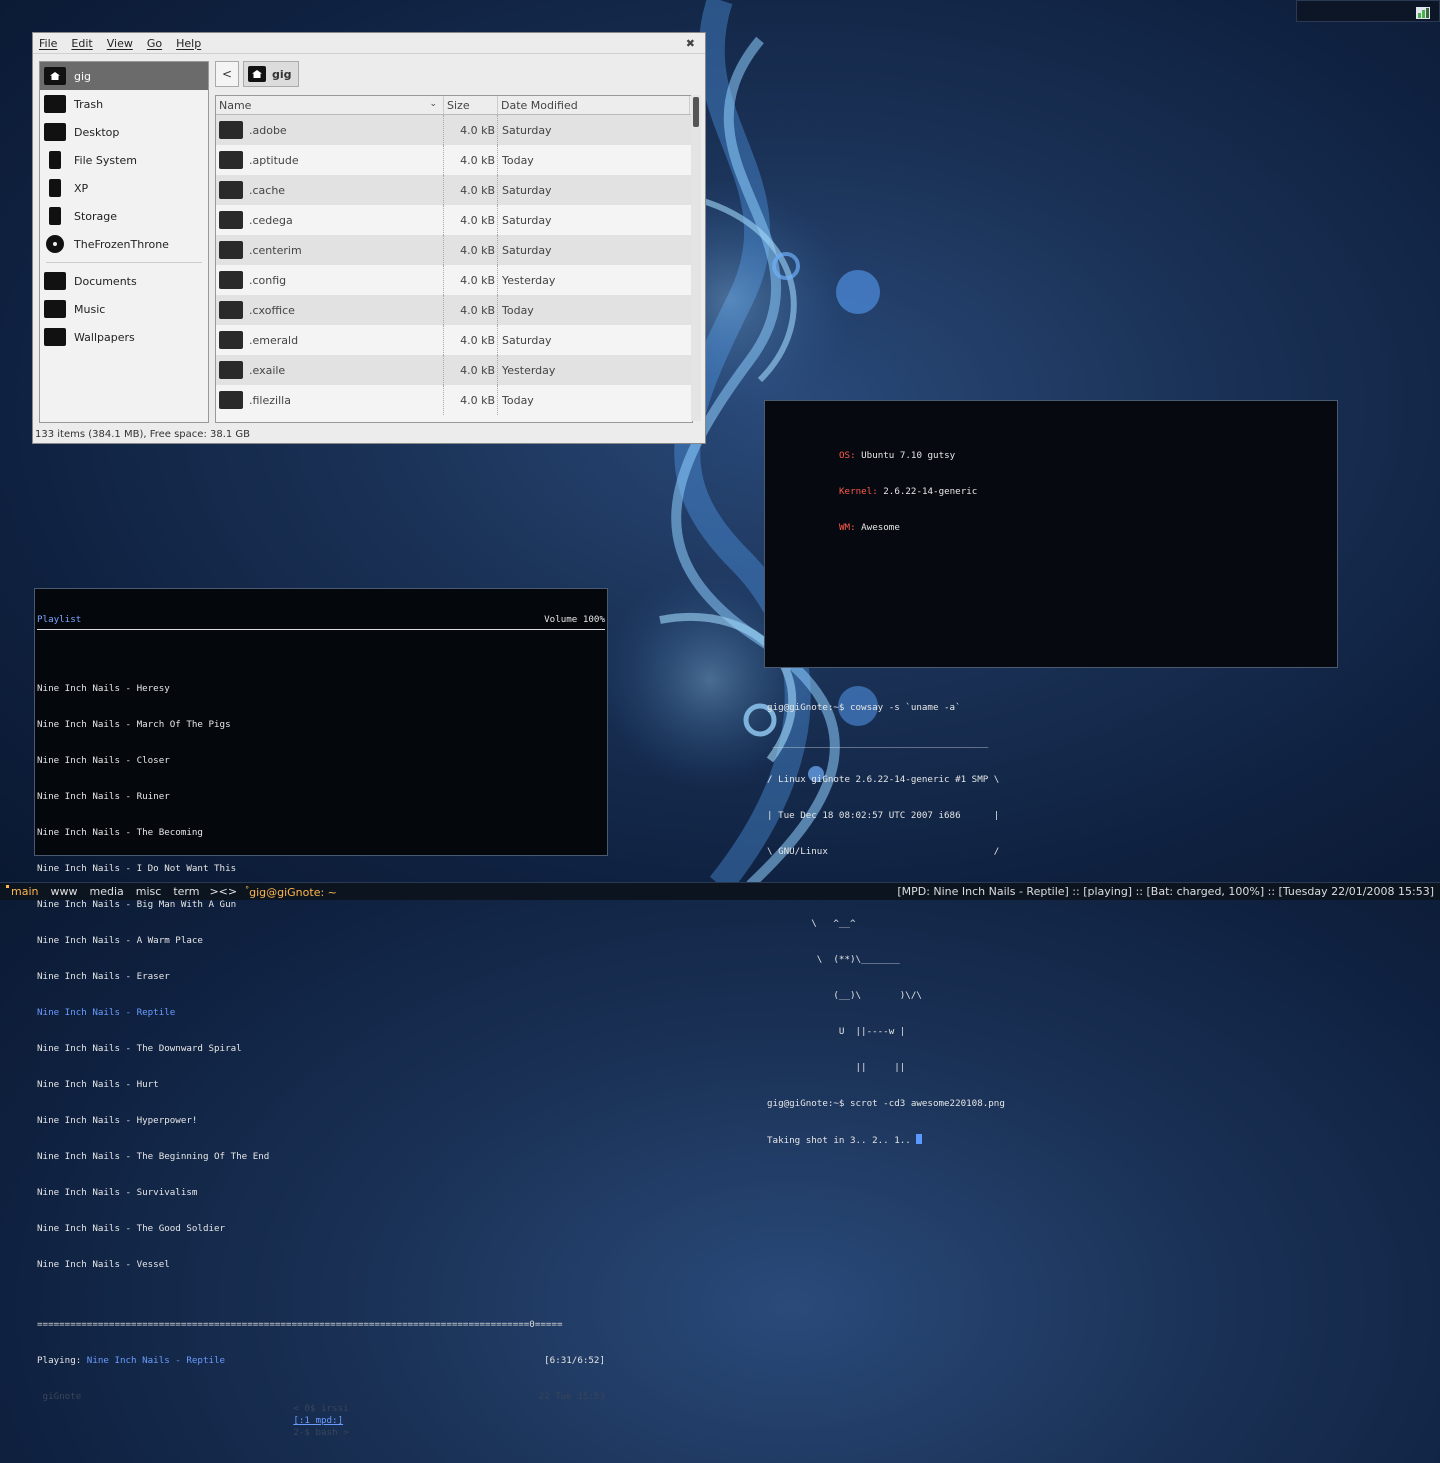 The width and height of the screenshot is (1440, 1463). Describe the element at coordinates (454, 160) in the screenshot. I see `file-row: .aptitude 4.0 kB Today` at that location.